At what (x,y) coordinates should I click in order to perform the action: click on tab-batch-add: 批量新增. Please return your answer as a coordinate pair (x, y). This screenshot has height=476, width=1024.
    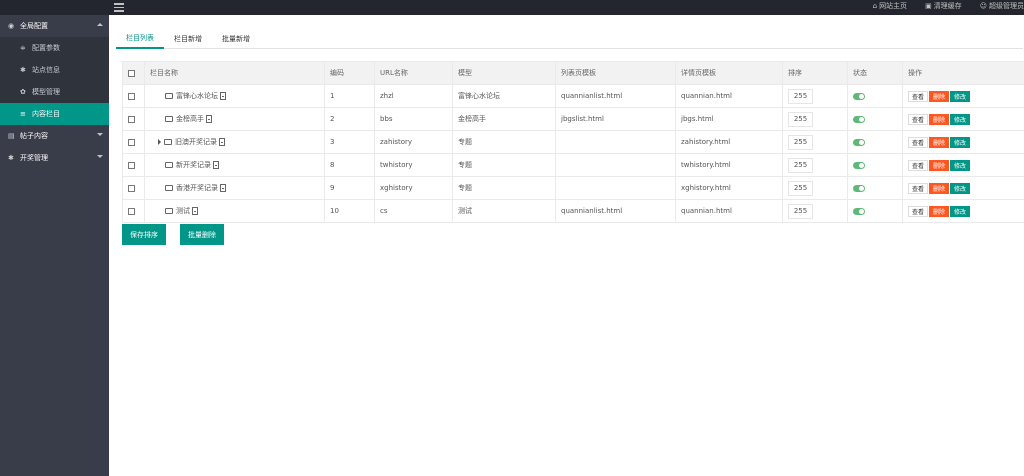
    Looking at the image, I should click on (236, 39).